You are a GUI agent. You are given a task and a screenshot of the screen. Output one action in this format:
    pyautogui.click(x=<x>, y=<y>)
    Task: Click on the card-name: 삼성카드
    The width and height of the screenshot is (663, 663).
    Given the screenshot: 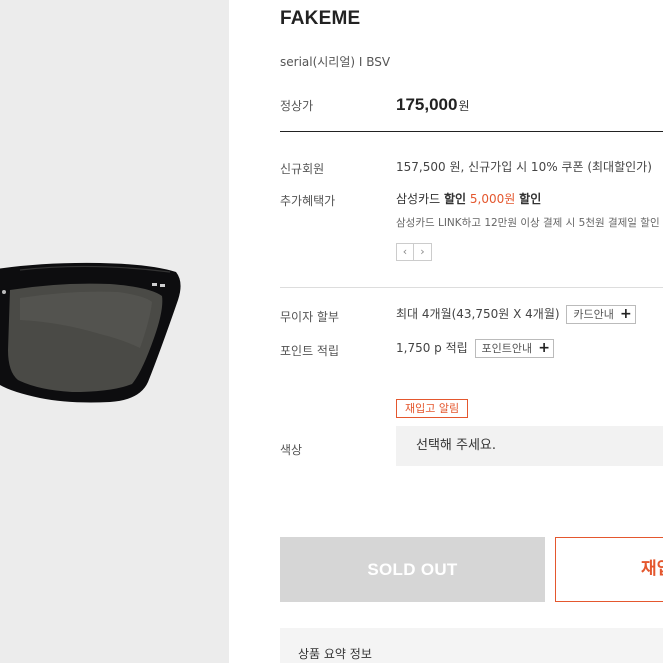 What is the action you would take?
    pyautogui.click(x=418, y=199)
    